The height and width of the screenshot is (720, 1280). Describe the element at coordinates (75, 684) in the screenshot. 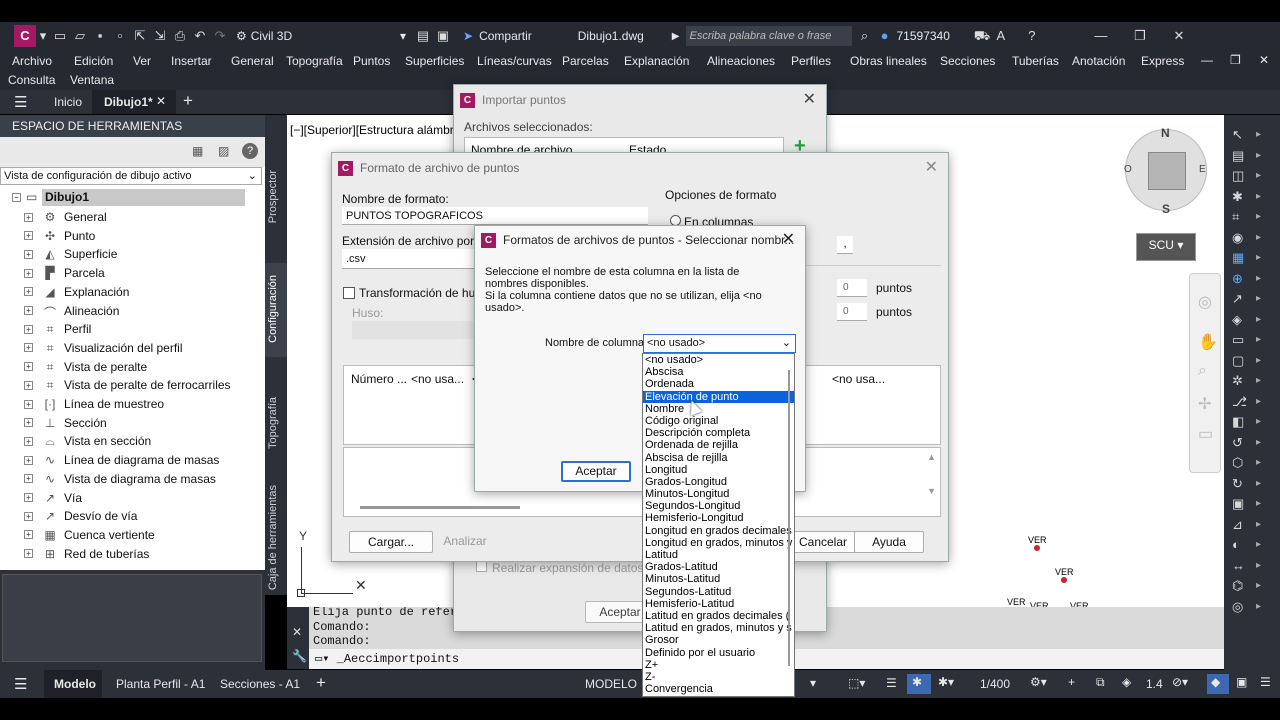

I see `tab-model: Modelo` at that location.